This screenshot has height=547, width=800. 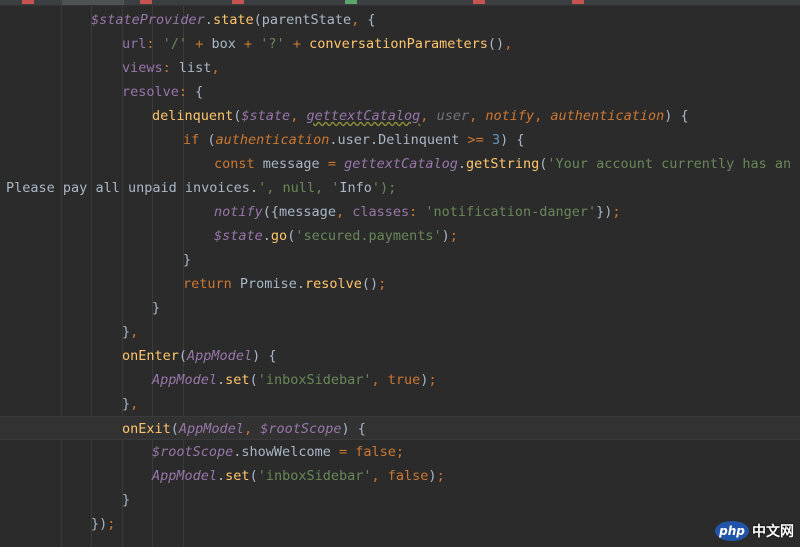 What do you see at coordinates (400, 92) in the screenshot?
I see `code-line: resolve: {` at bounding box center [400, 92].